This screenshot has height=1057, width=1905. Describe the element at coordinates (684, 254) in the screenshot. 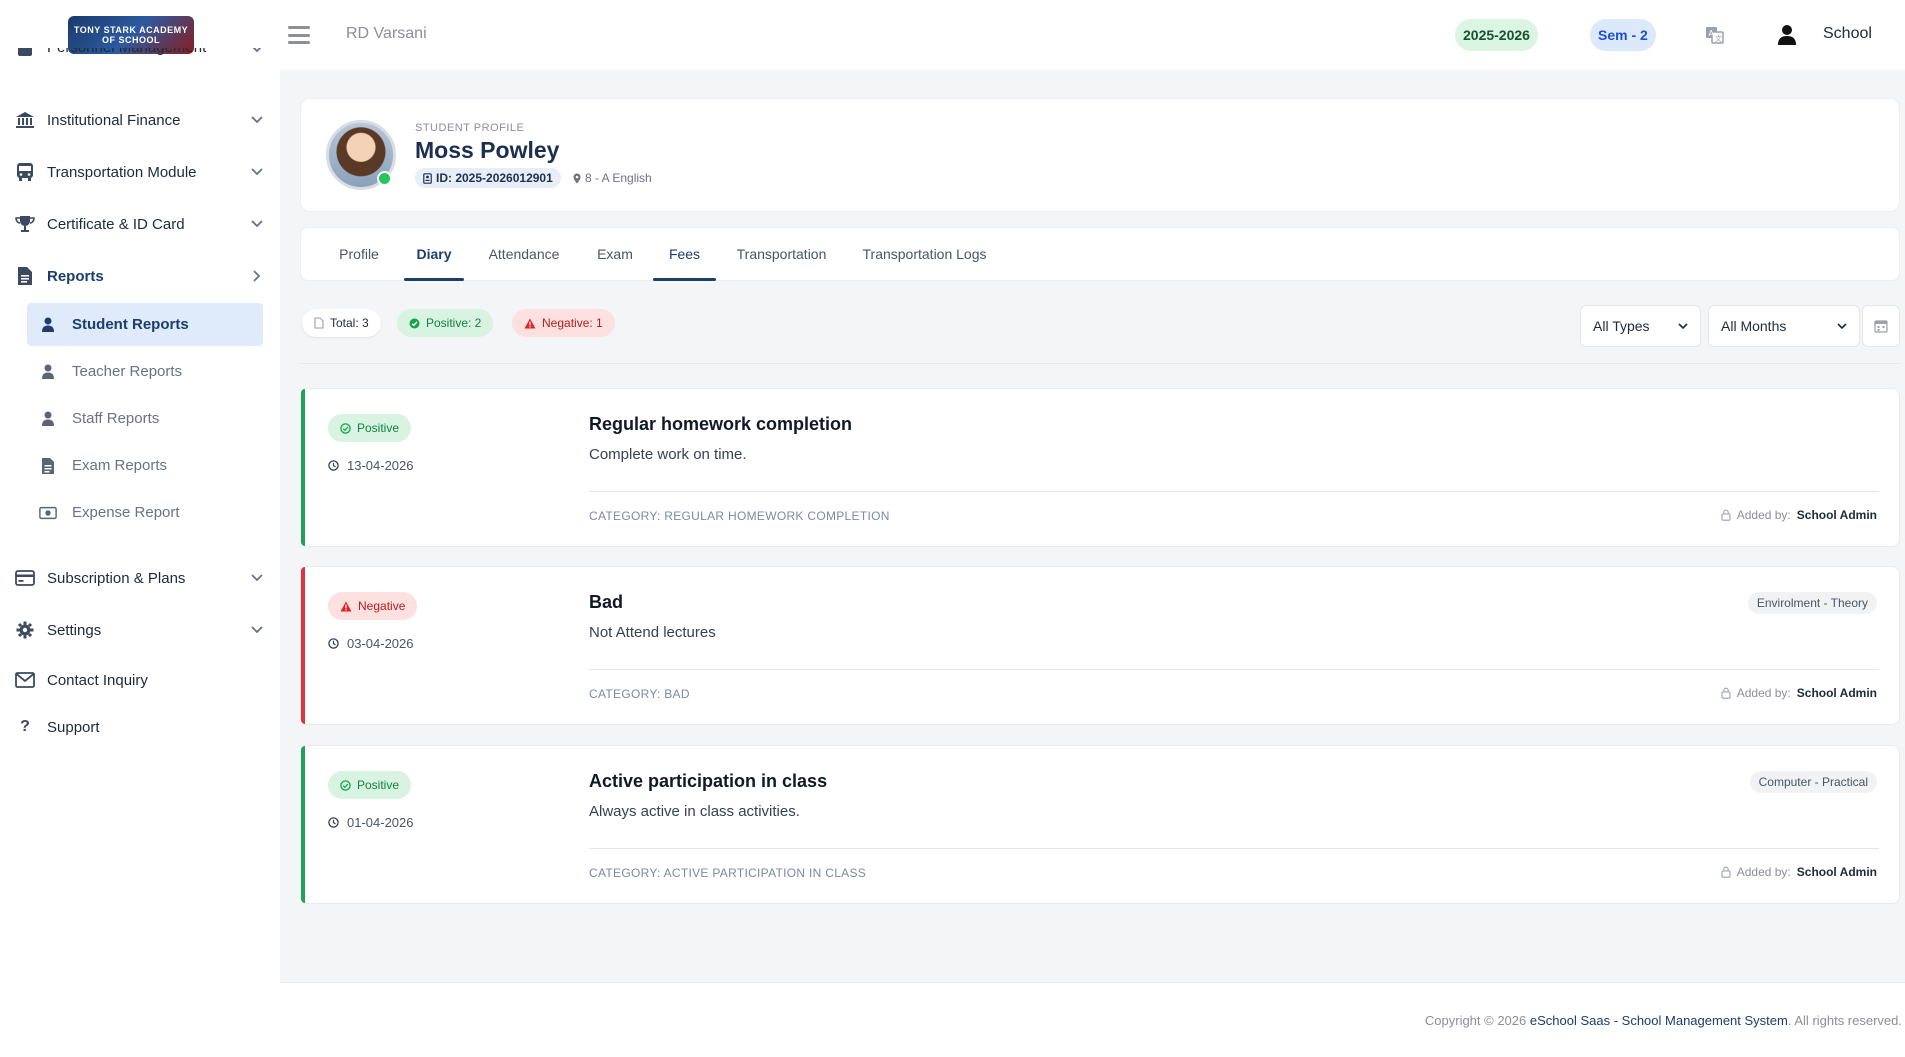

I see `tab-fees: Fees` at that location.